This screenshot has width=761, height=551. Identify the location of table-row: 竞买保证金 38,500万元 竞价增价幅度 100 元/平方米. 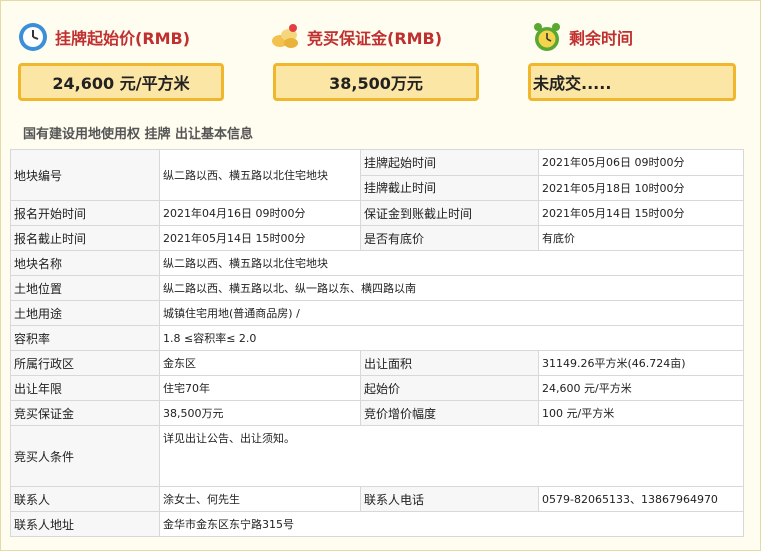
(377, 413).